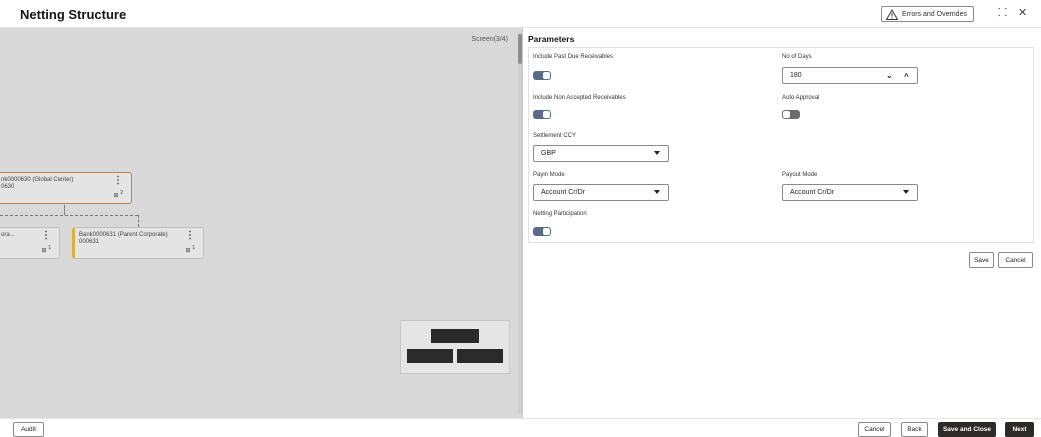  Describe the element at coordinates (548, 153) in the screenshot. I see `settlement-ccy-value: GBP` at that location.